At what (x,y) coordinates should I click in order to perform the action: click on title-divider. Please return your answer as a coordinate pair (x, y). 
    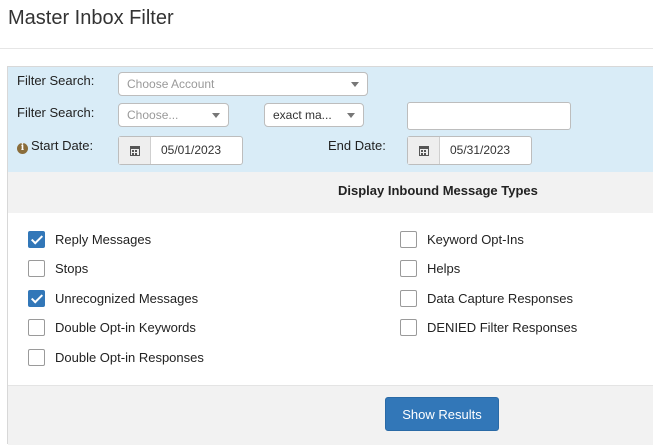
    Looking at the image, I should click on (326, 48).